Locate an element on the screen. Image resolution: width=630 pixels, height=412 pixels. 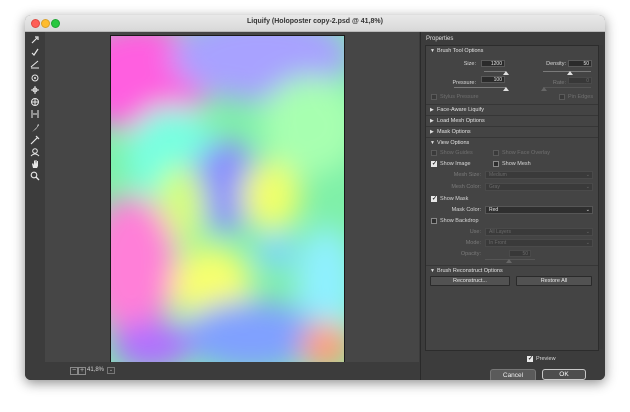
rate-slider-thumb is located at coordinates (544, 89).